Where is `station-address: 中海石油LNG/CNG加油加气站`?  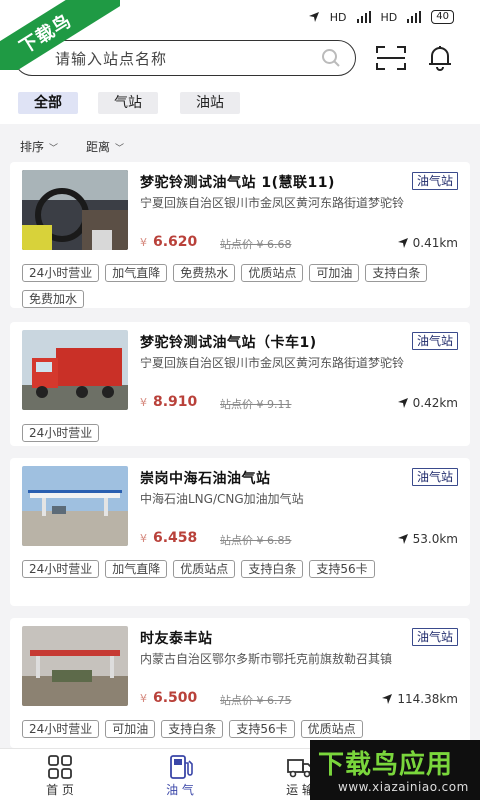
station-address: 中海石油LNG/CNG加油加气站 is located at coordinates (222, 499).